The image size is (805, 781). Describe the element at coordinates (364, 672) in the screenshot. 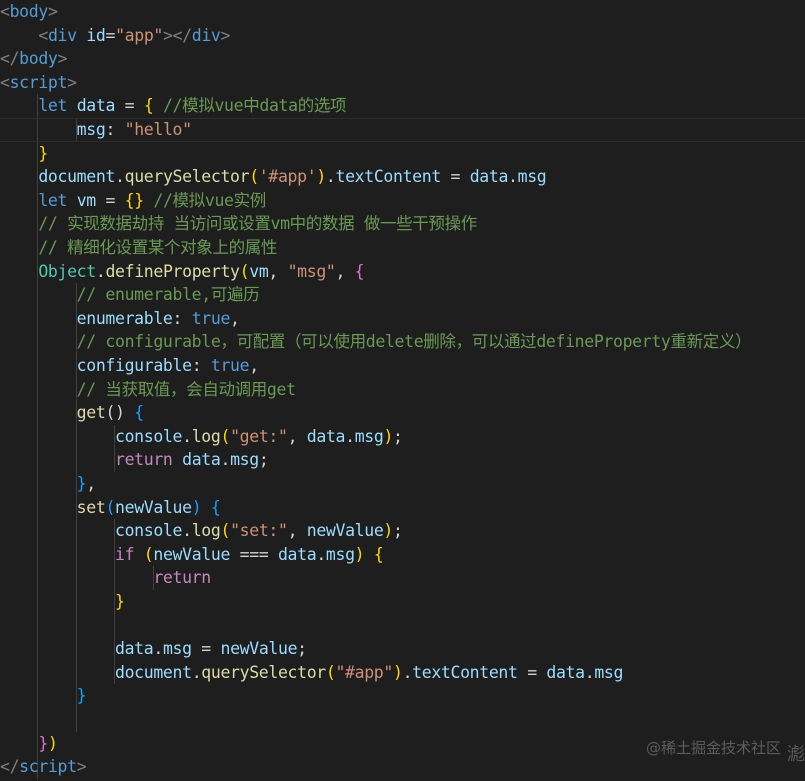

I see `code-token: "#app"` at that location.